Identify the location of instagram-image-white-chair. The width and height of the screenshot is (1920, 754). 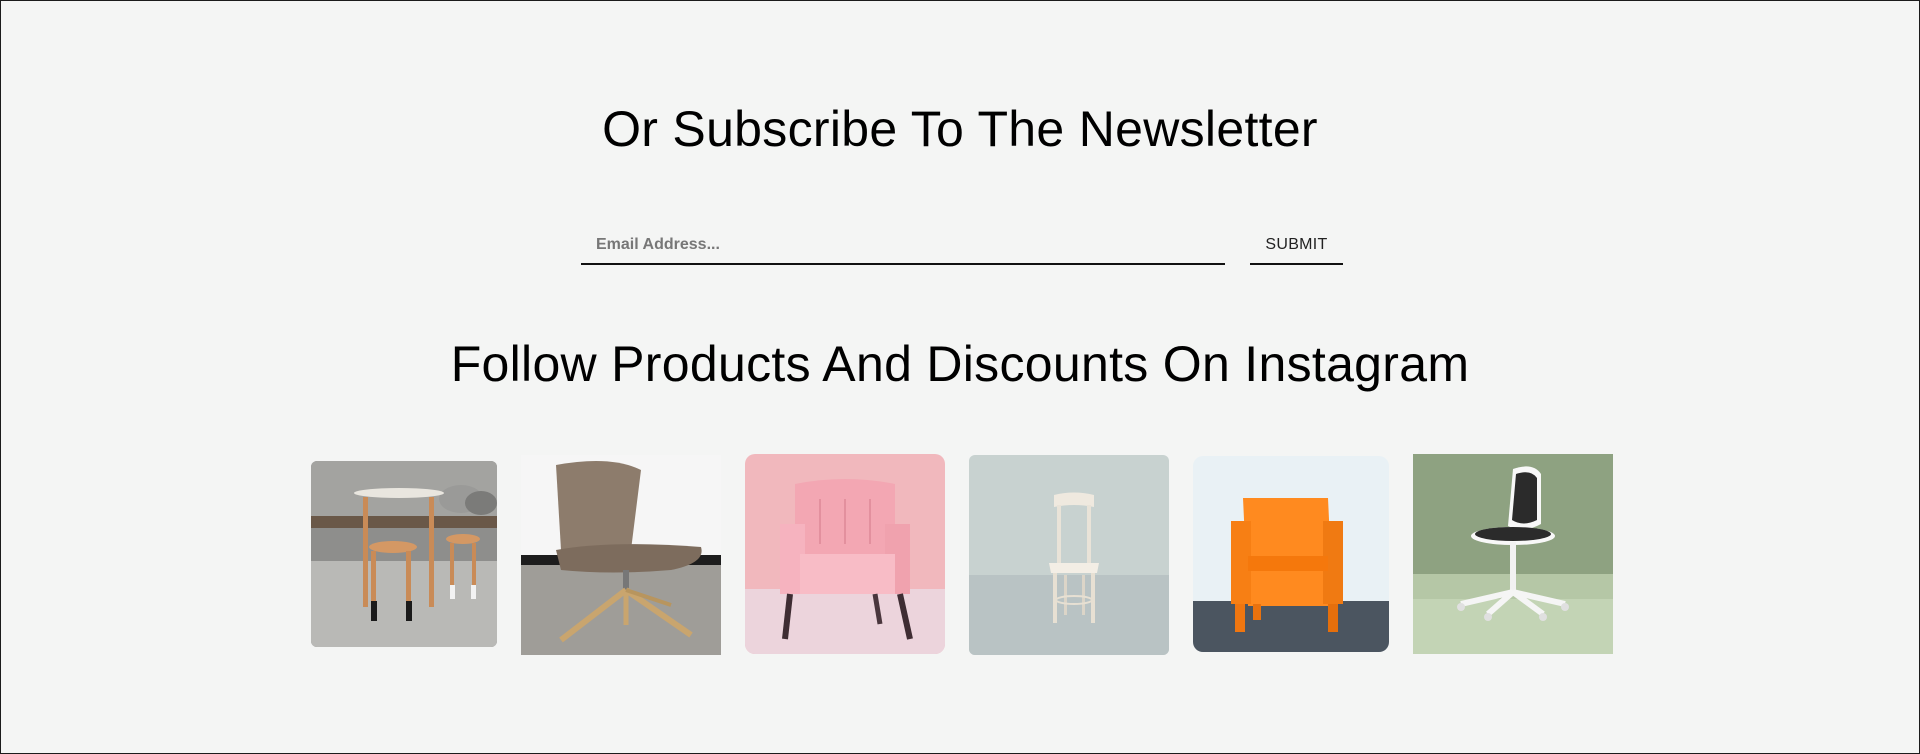
(1069, 555).